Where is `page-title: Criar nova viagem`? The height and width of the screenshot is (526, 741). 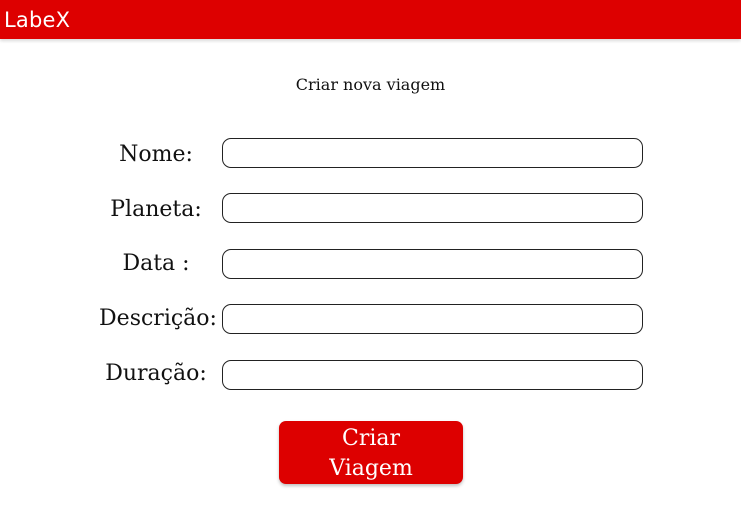
page-title: Criar nova viagem is located at coordinates (370, 84).